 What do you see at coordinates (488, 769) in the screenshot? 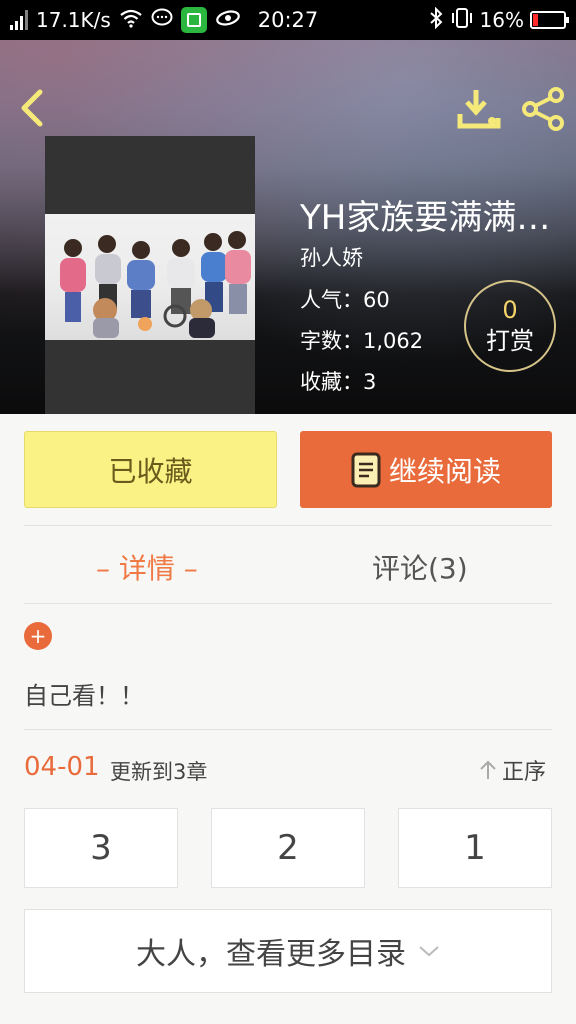
I see `arrow-up-icon` at bounding box center [488, 769].